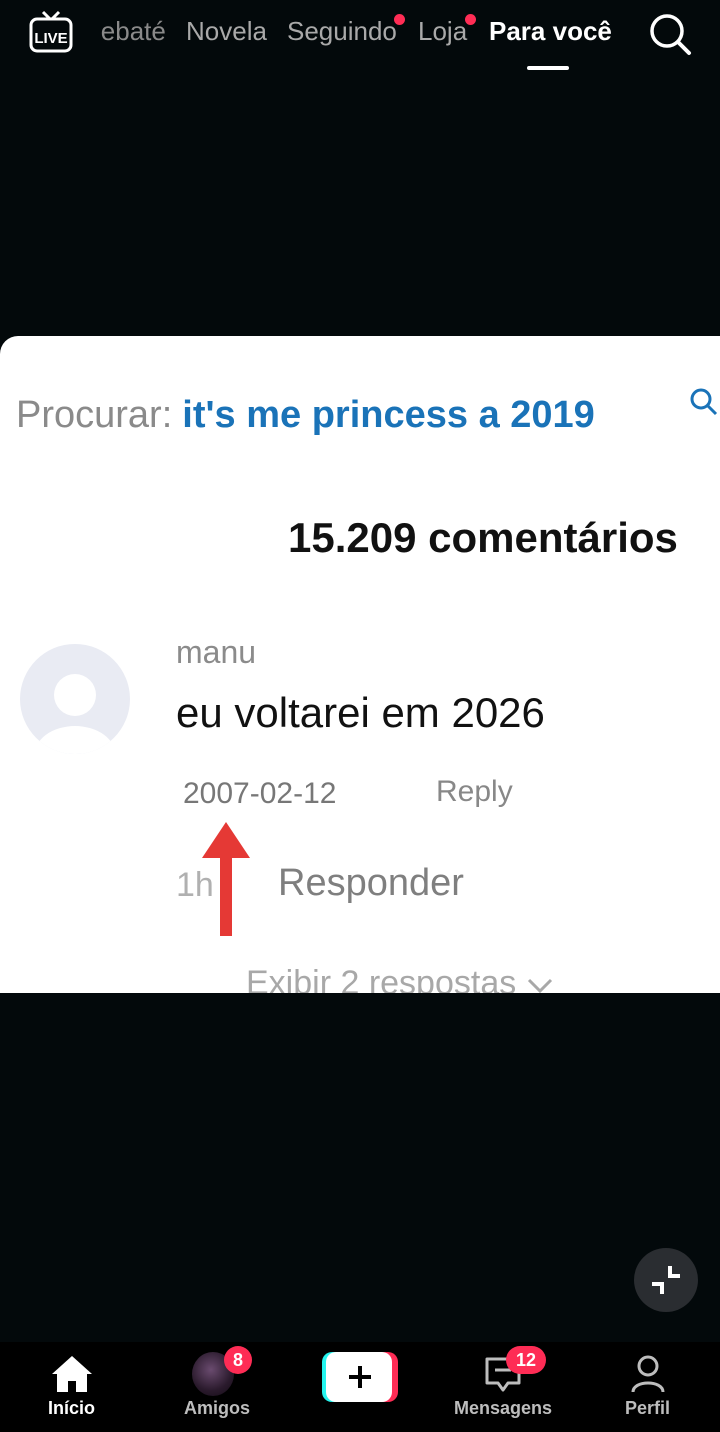 The width and height of the screenshot is (720, 1432). I want to click on search-prefix: Procurar:, so click(94, 415).